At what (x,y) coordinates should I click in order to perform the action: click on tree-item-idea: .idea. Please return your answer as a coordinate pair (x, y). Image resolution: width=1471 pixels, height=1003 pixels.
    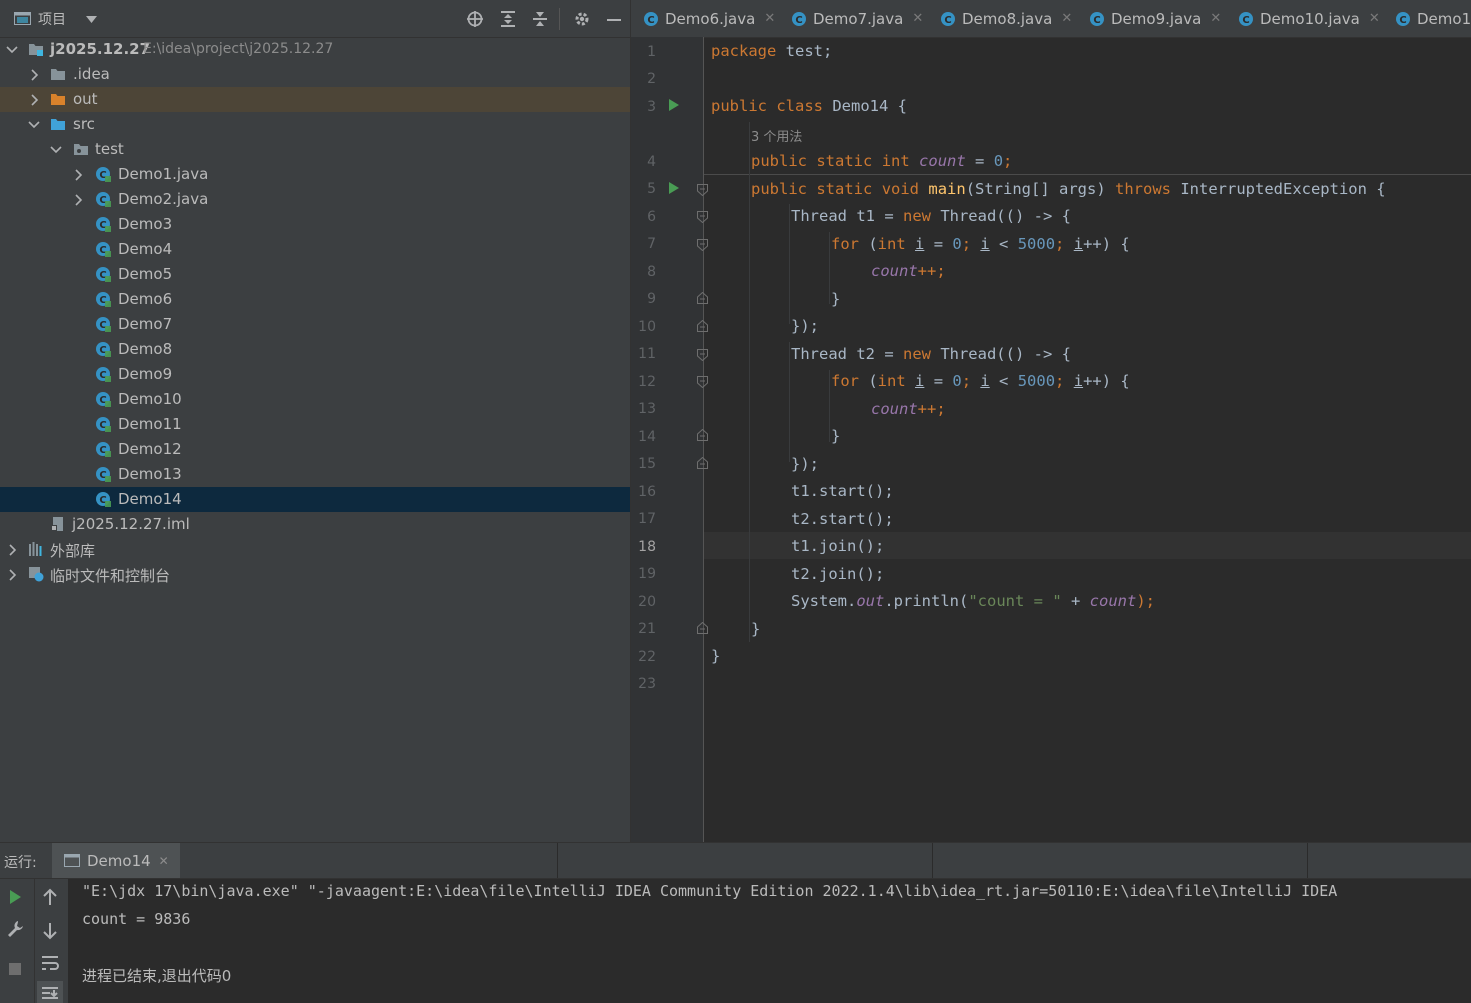
    Looking at the image, I should click on (315, 74).